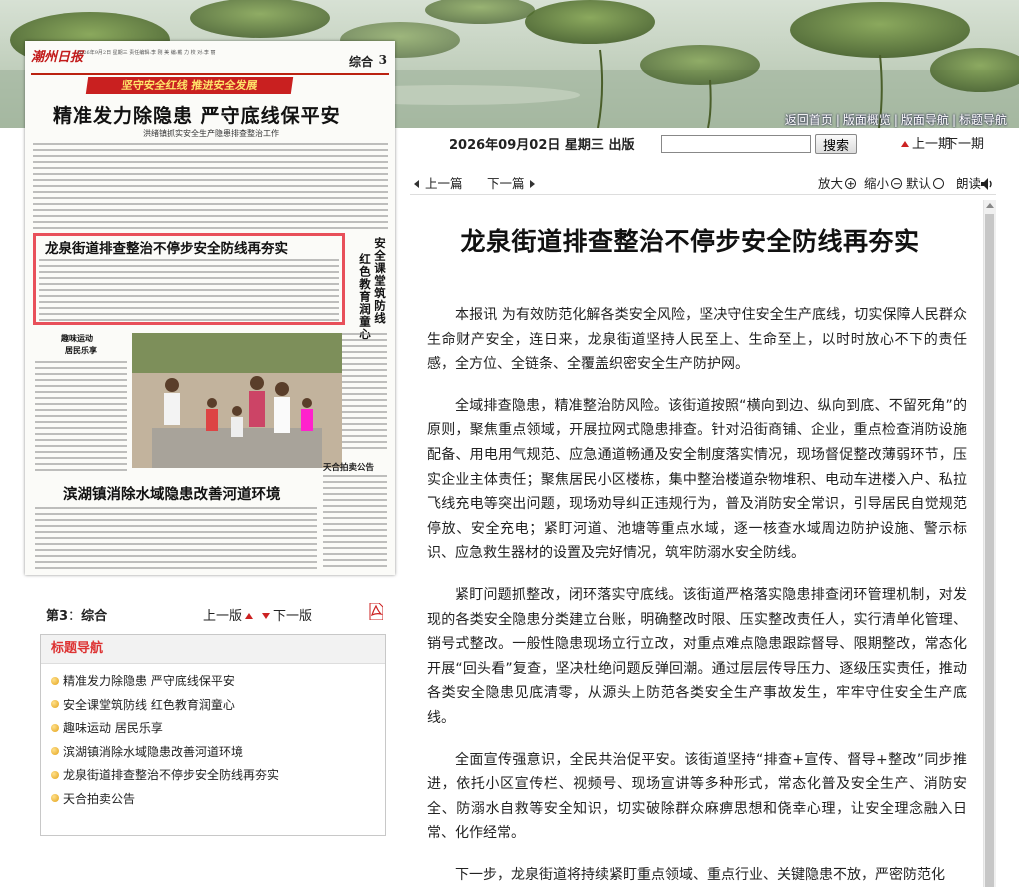 The image size is (1019, 887). I want to click on title-nav-item: 天合拍卖公告, so click(218, 800).